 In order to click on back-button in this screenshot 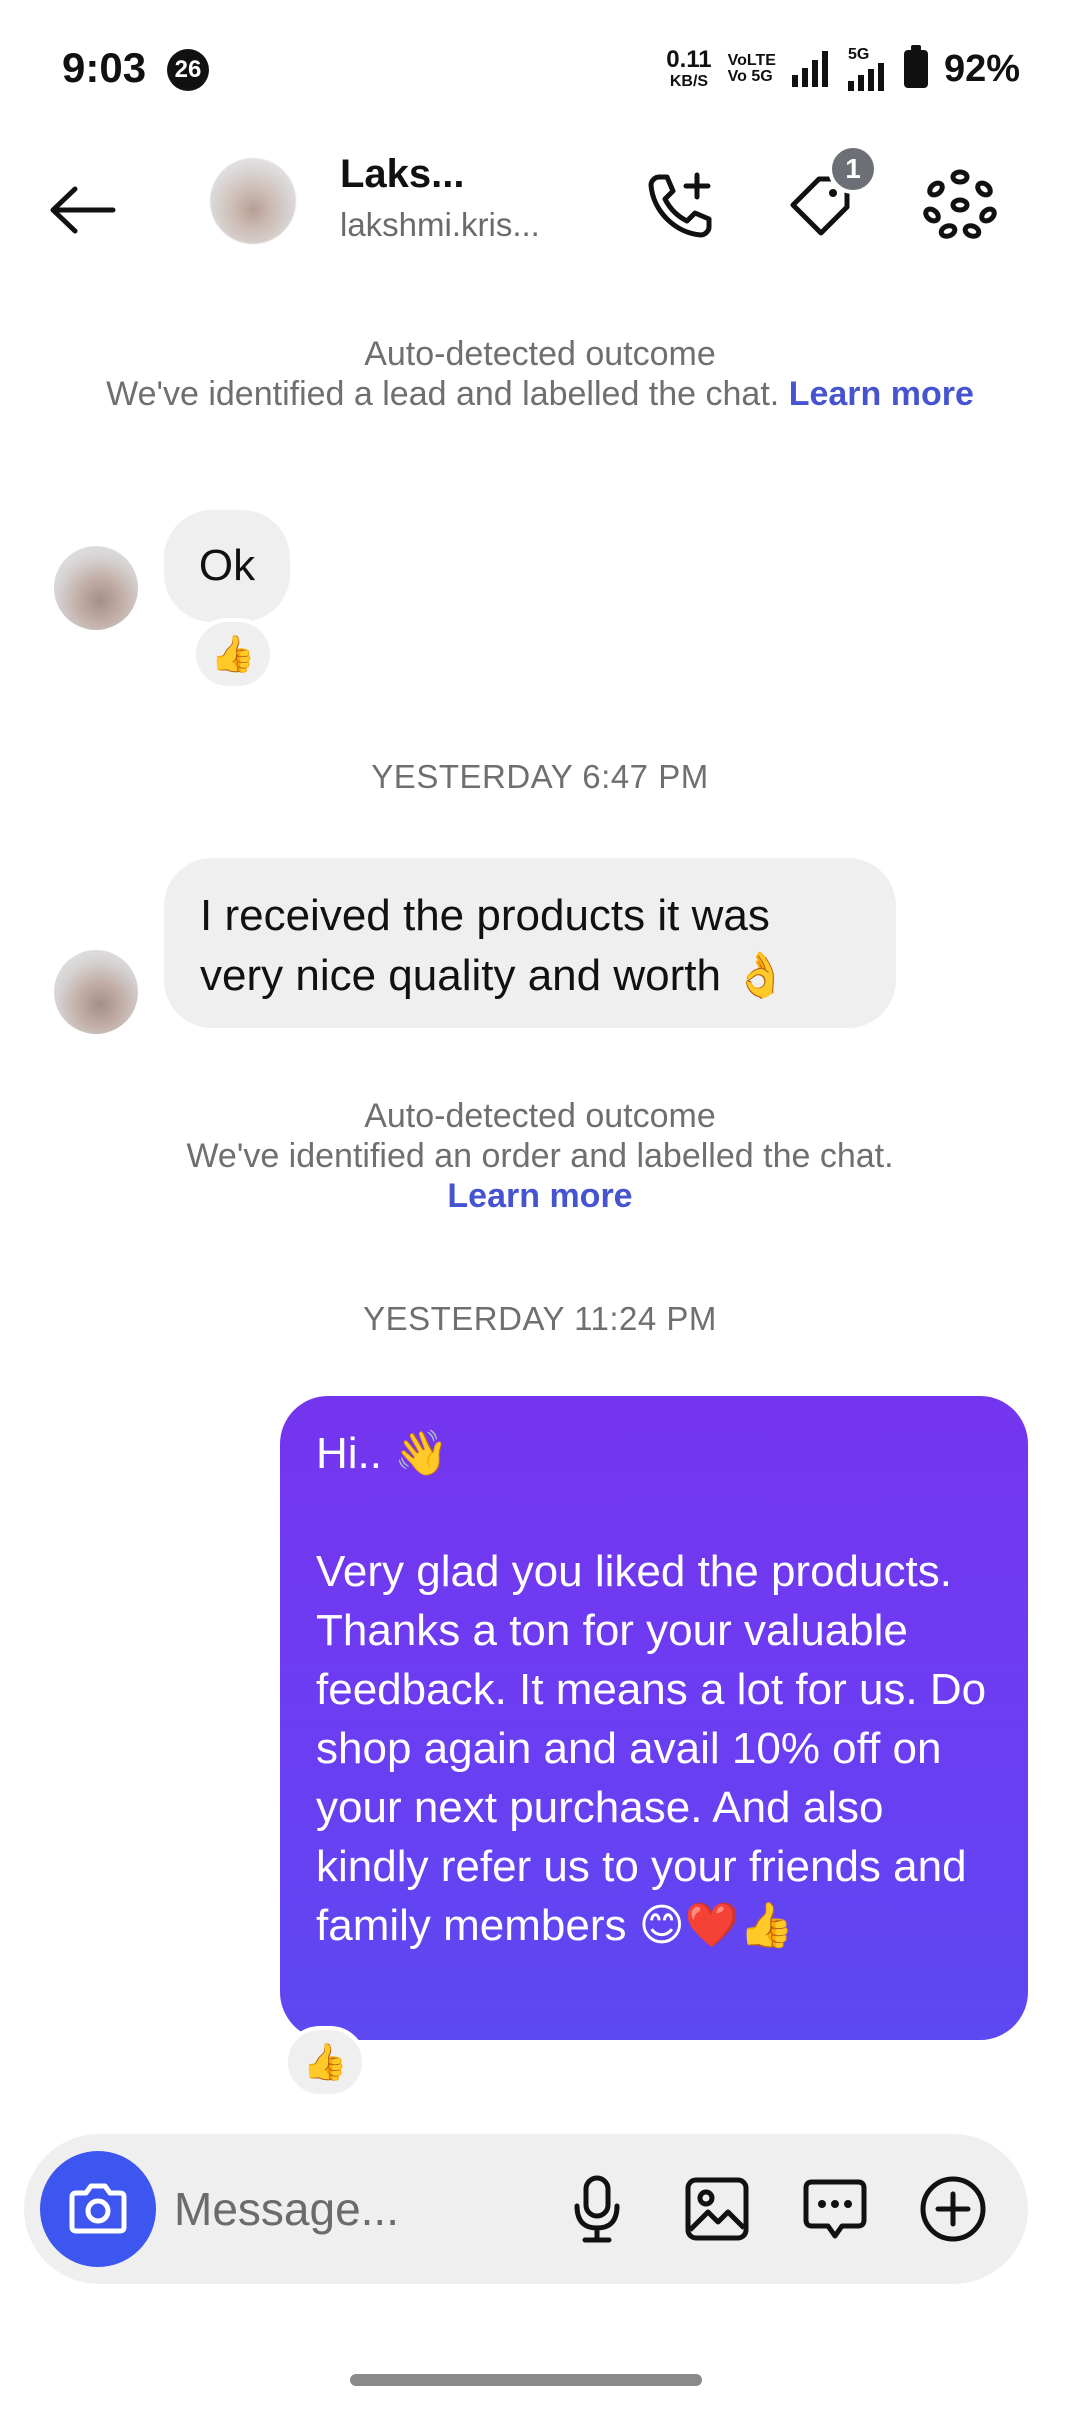, I will do `click(82, 210)`.